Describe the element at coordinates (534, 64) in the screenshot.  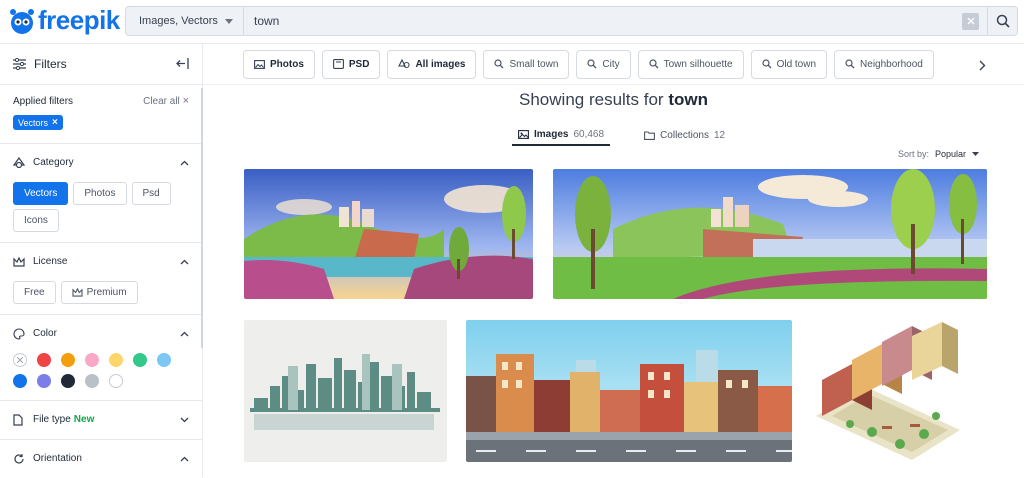
I see `tag-label: Small town` at that location.